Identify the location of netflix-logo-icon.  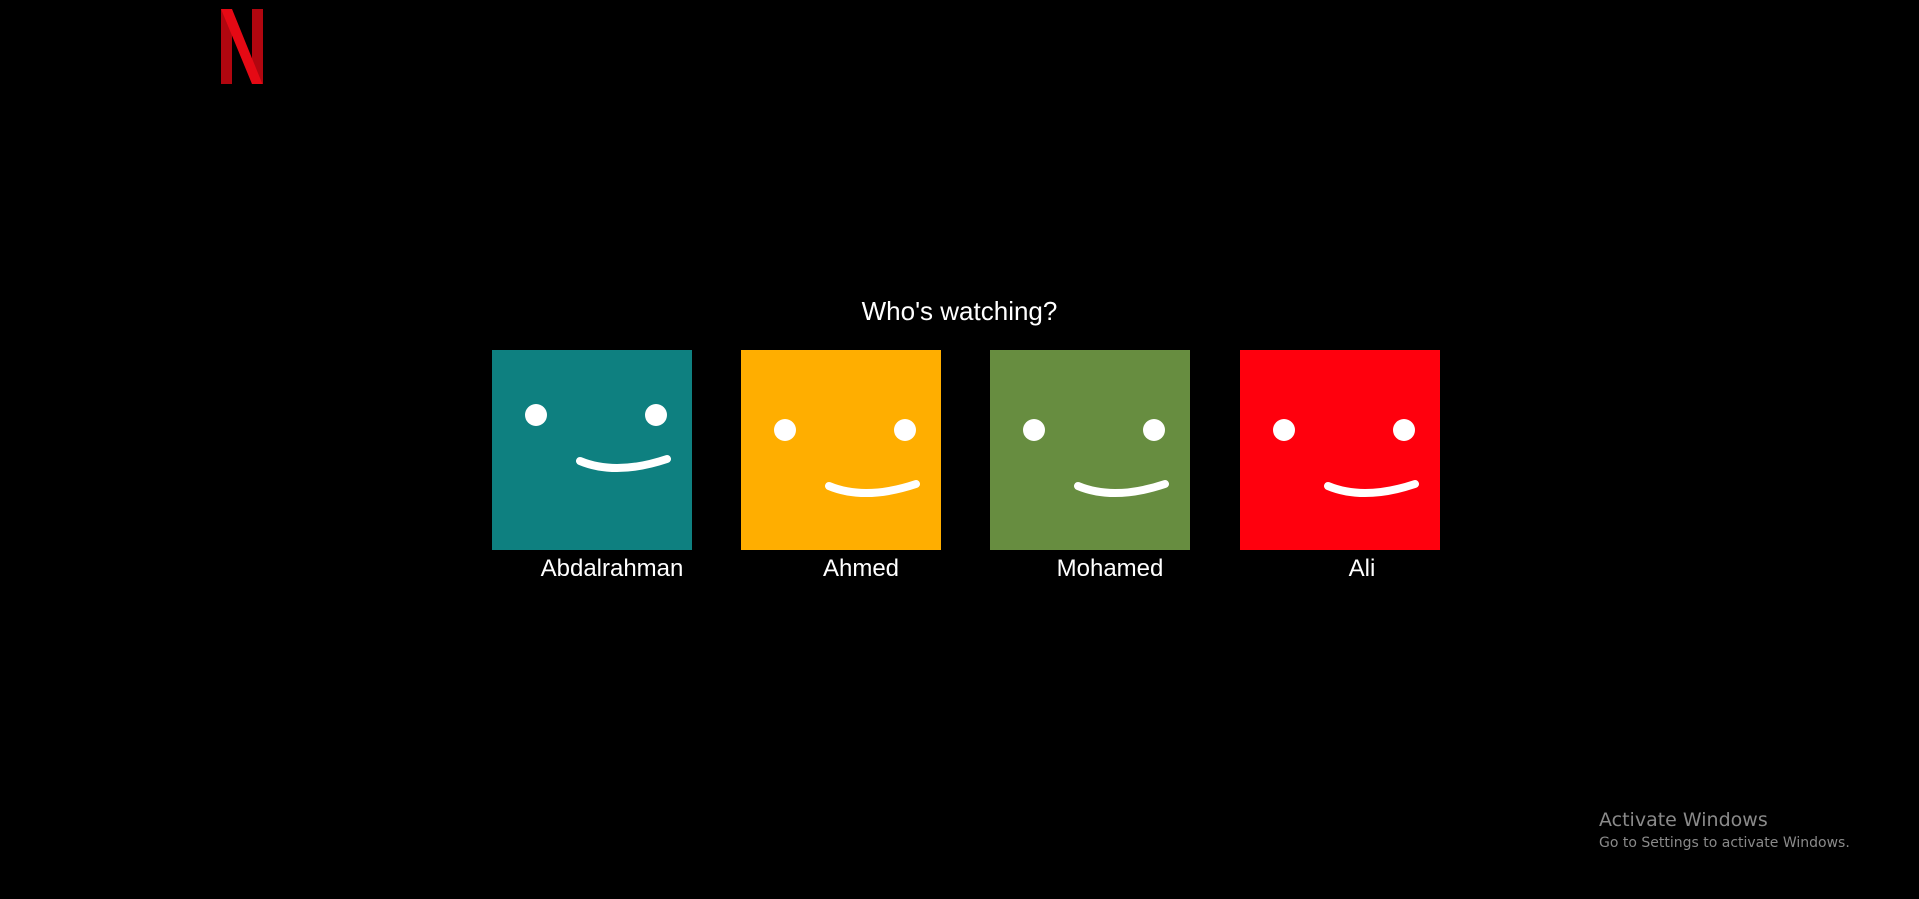
(242, 46).